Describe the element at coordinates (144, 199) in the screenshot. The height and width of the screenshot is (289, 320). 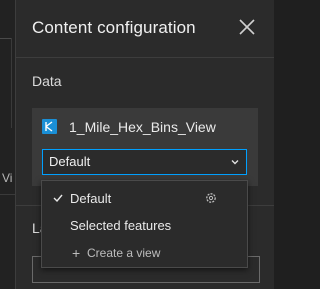
I see `dropdown-item-default: Default` at that location.